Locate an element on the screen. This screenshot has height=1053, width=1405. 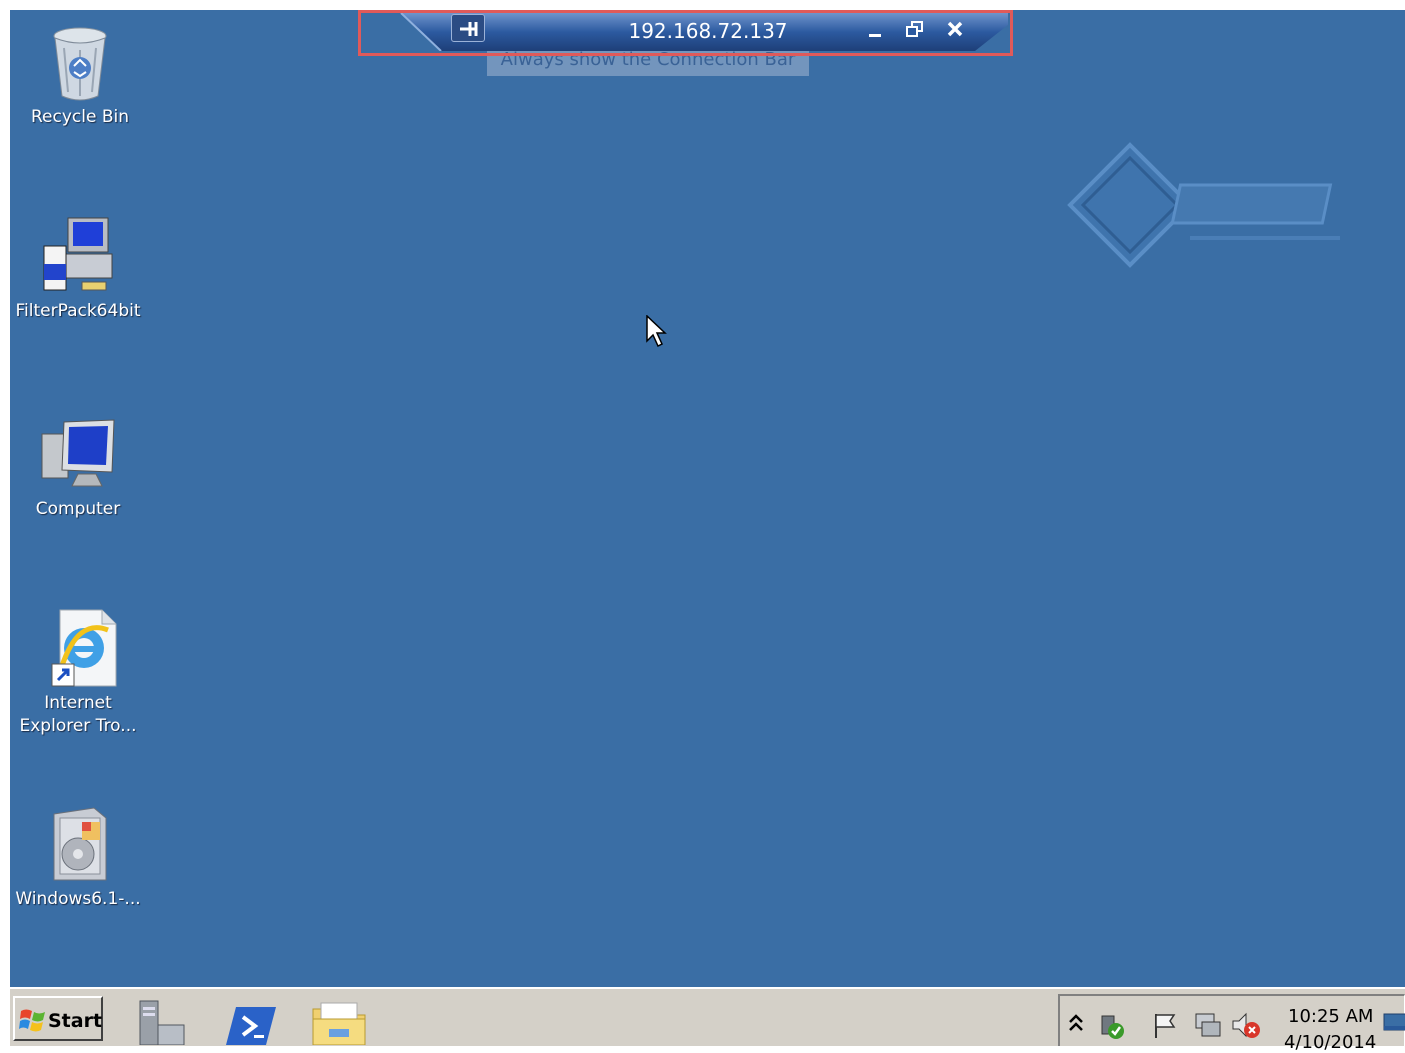
installer-icon is located at coordinates (78, 256).